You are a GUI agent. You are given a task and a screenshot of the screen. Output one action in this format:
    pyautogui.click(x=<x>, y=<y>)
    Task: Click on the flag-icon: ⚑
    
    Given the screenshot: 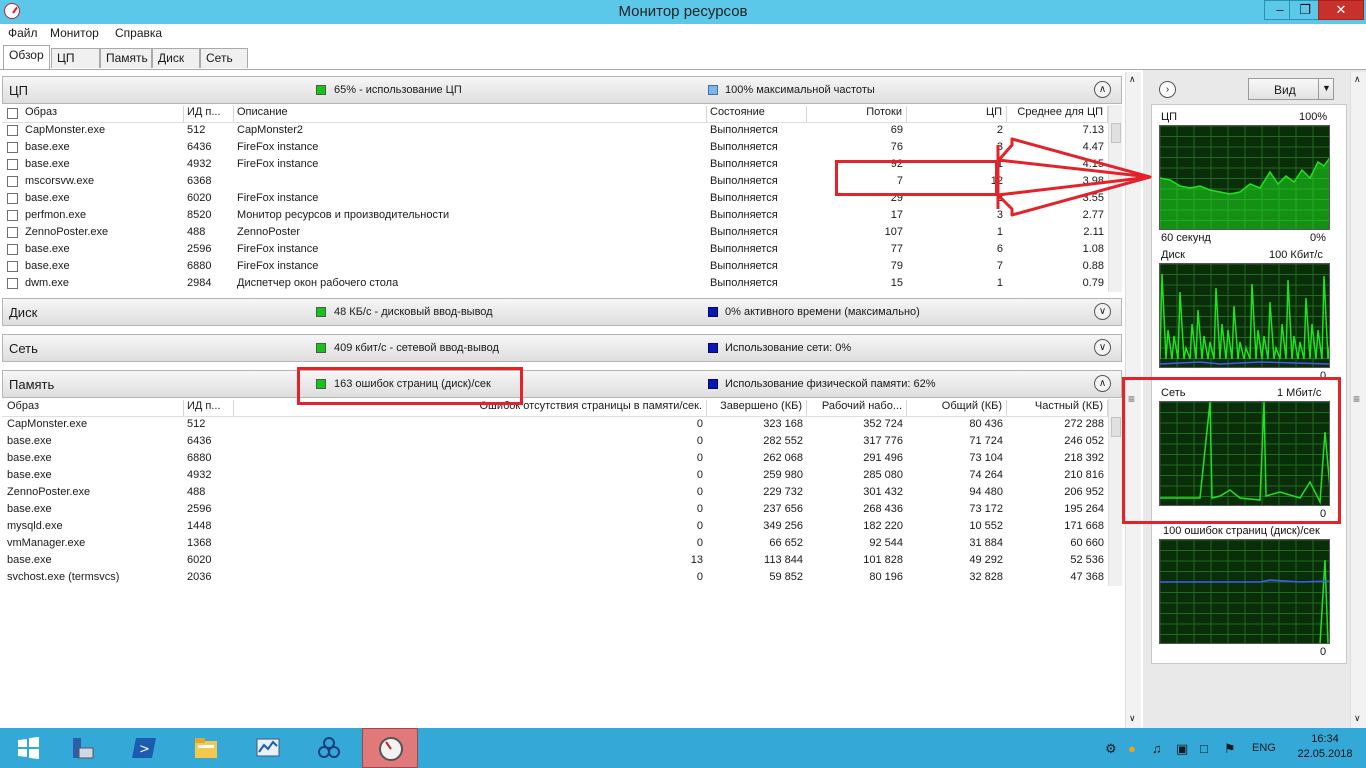 What is the action you would take?
    pyautogui.click(x=1230, y=749)
    